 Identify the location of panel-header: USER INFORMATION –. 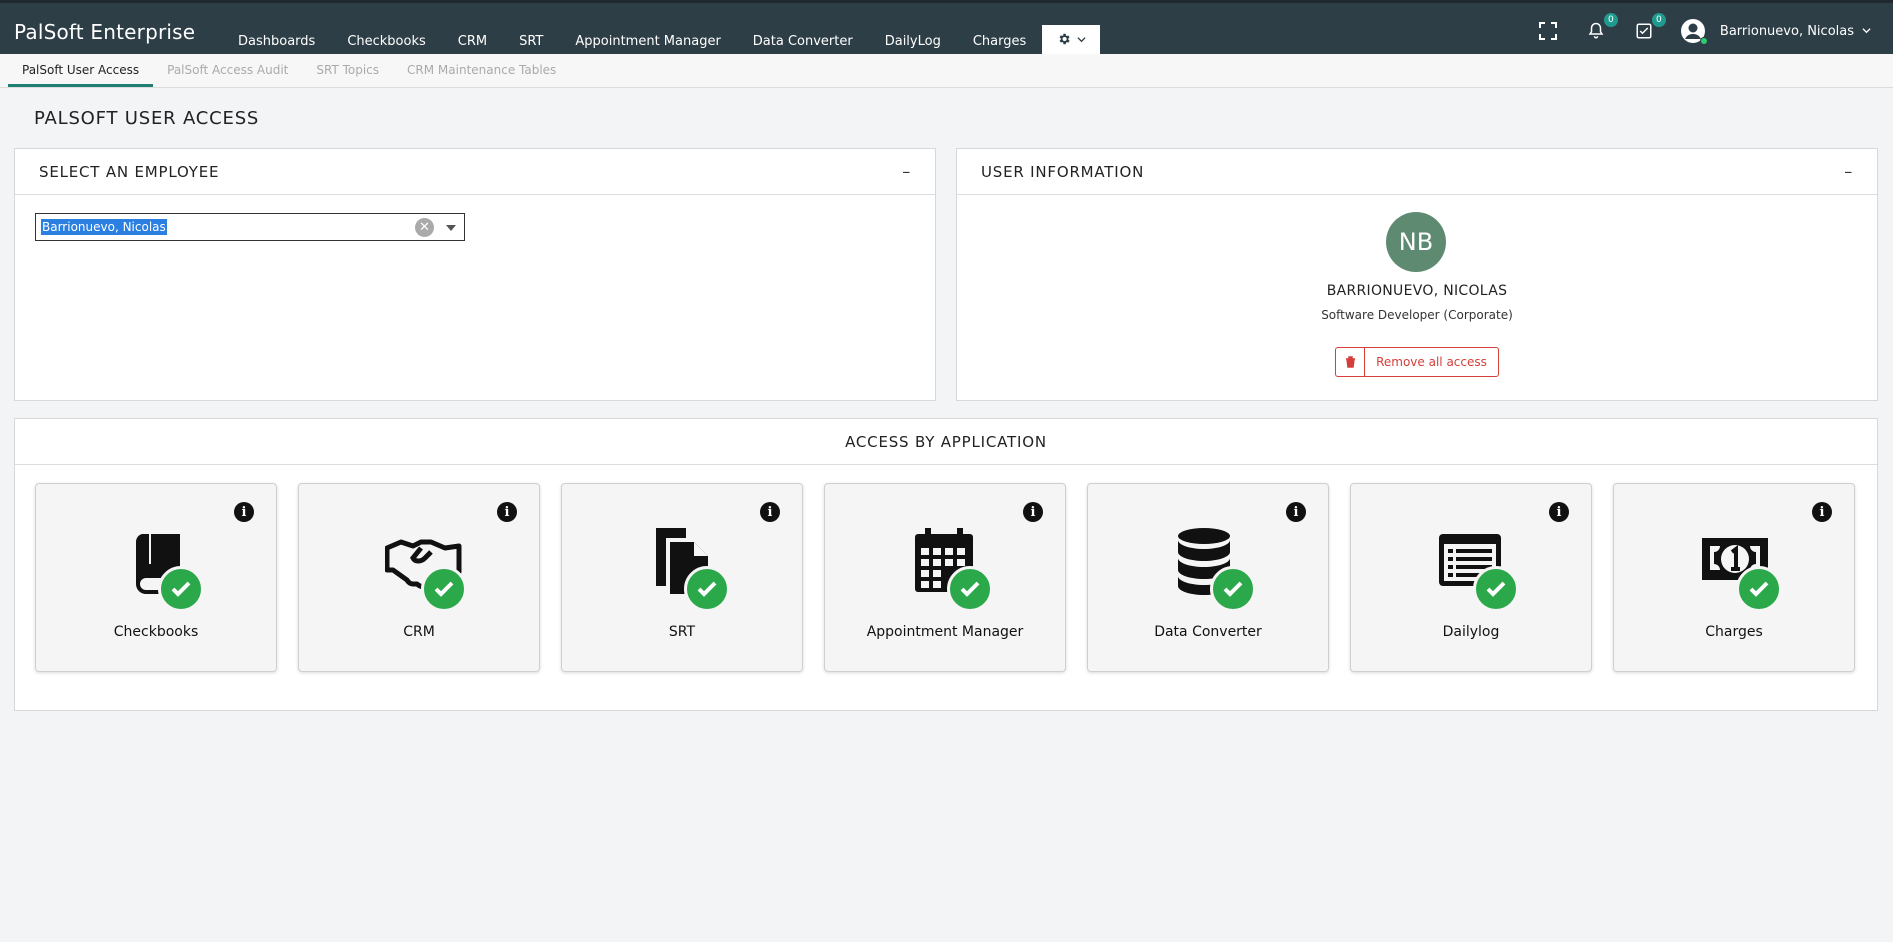
(1417, 172).